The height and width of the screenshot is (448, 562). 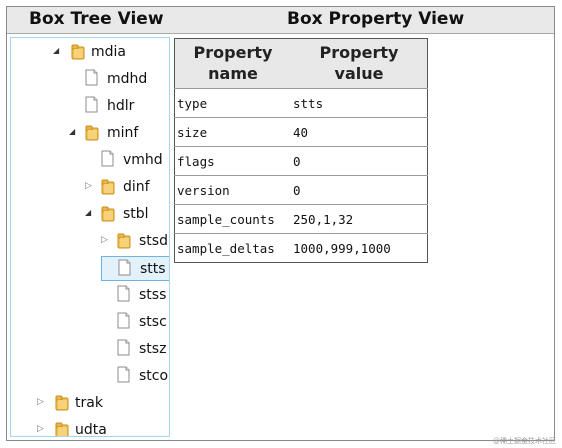 I want to click on table-row: type stts, so click(x=301, y=103).